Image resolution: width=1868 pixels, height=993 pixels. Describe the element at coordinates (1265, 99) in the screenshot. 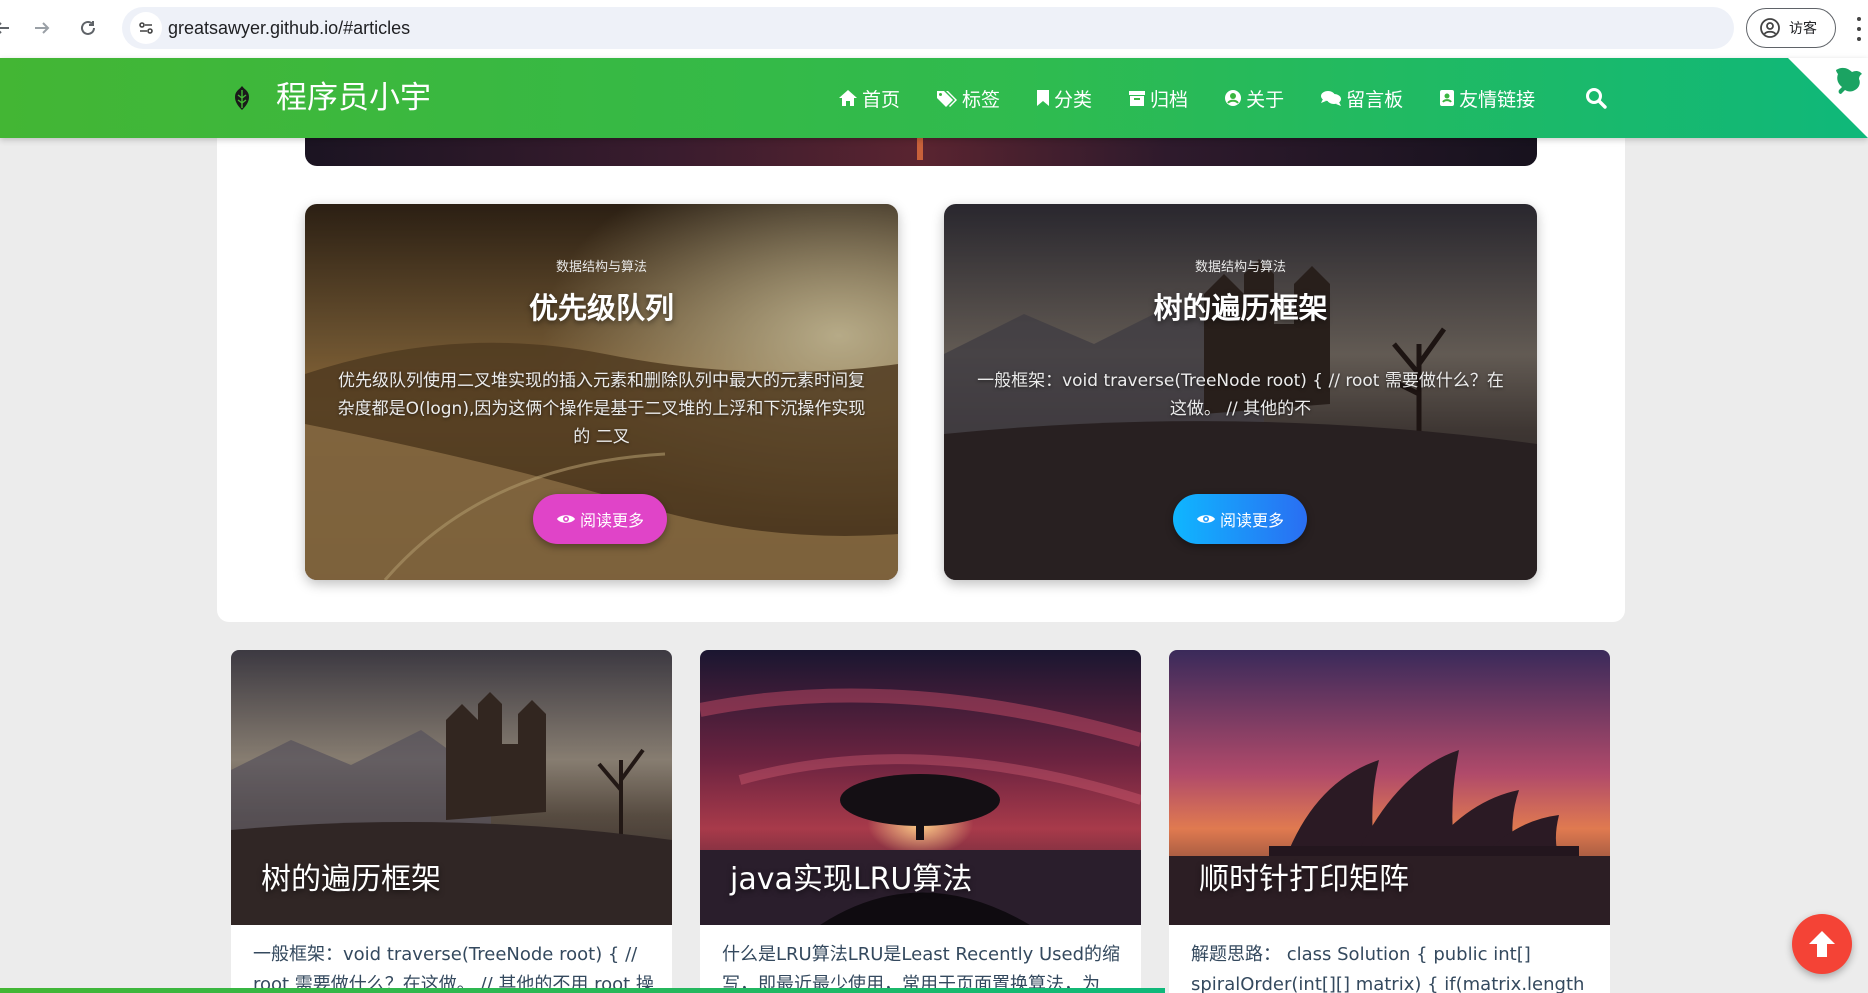

I see `nav-label: 关于` at that location.